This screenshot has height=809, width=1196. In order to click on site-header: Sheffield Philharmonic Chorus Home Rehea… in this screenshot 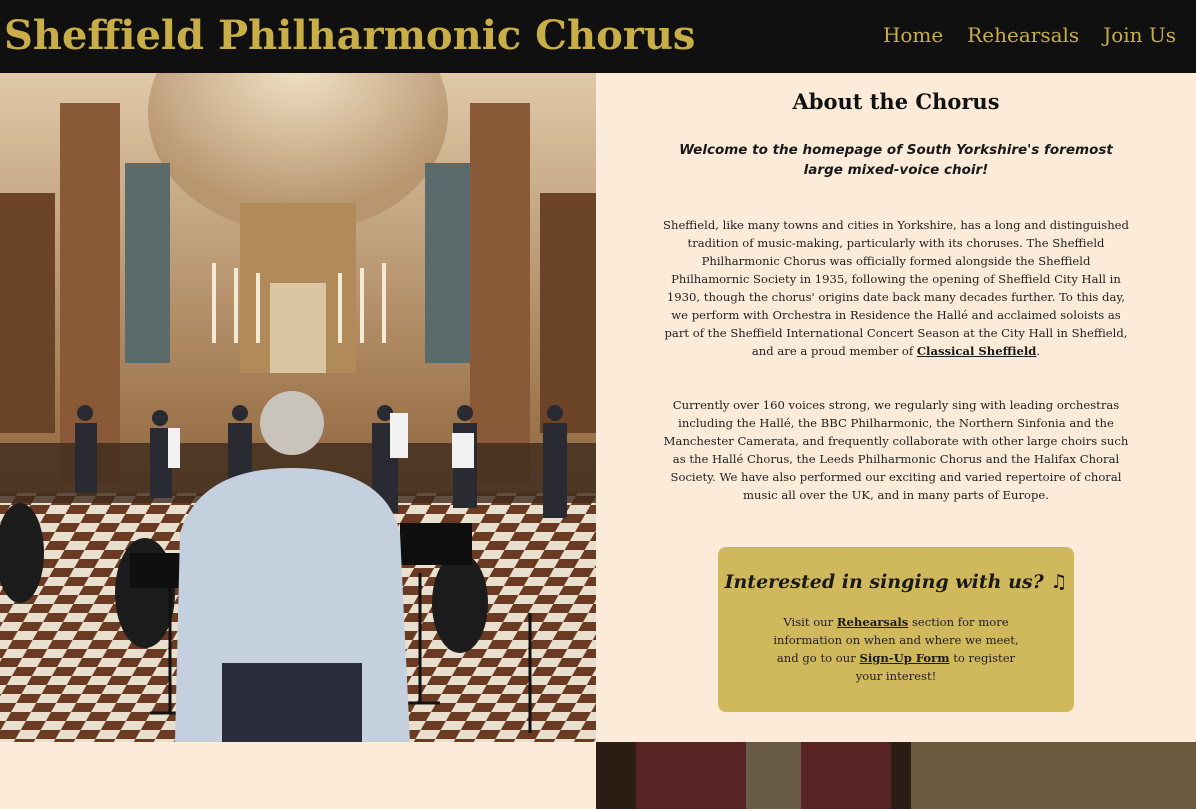, I will do `click(598, 36)`.